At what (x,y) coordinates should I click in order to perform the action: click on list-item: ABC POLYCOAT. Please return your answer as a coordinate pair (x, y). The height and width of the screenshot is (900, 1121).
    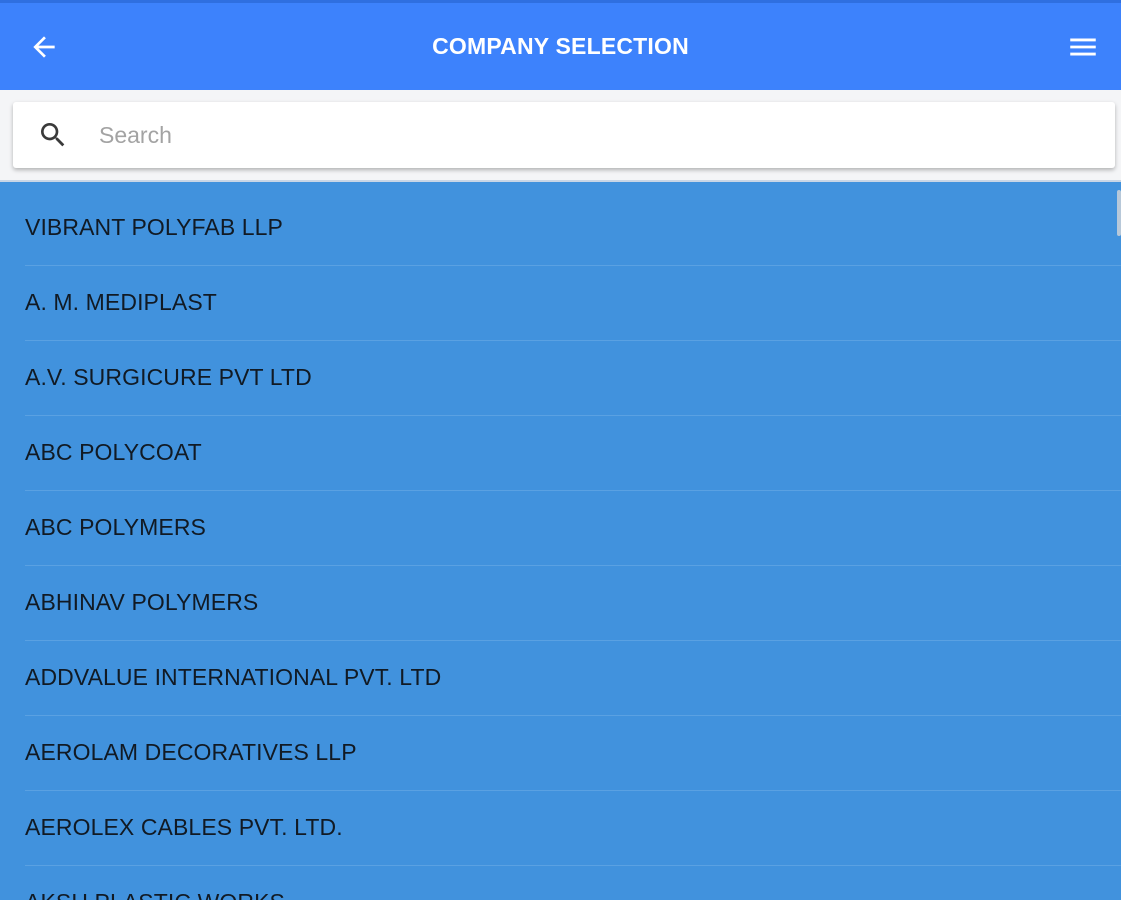
    Looking at the image, I should click on (573, 453).